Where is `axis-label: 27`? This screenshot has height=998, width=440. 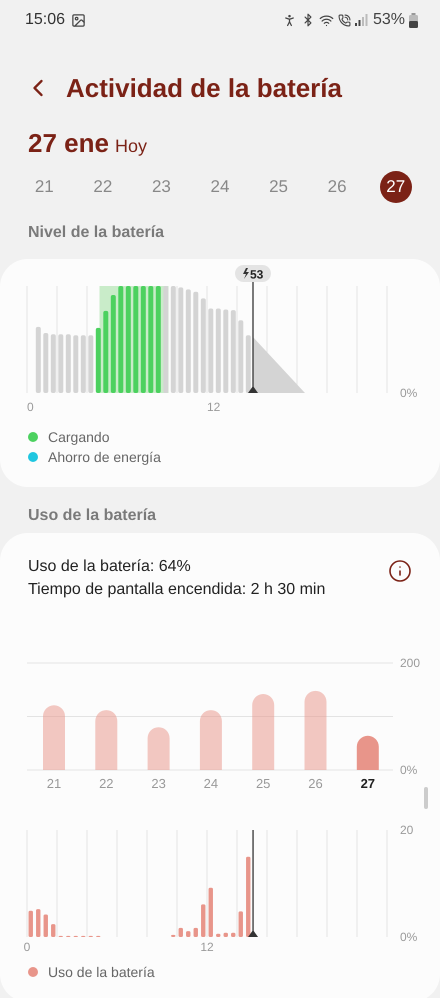 axis-label: 27 is located at coordinates (368, 783).